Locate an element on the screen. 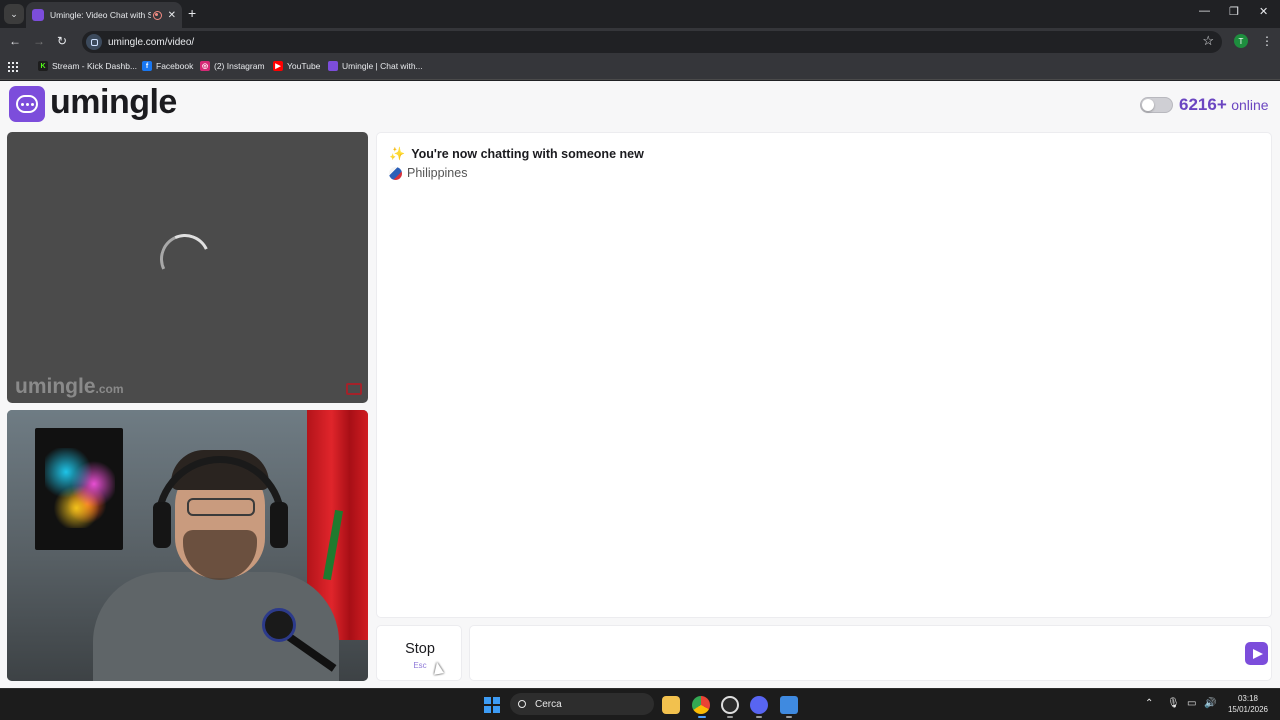  address-bar: umingle.com/video/ ☆ is located at coordinates (652, 42).